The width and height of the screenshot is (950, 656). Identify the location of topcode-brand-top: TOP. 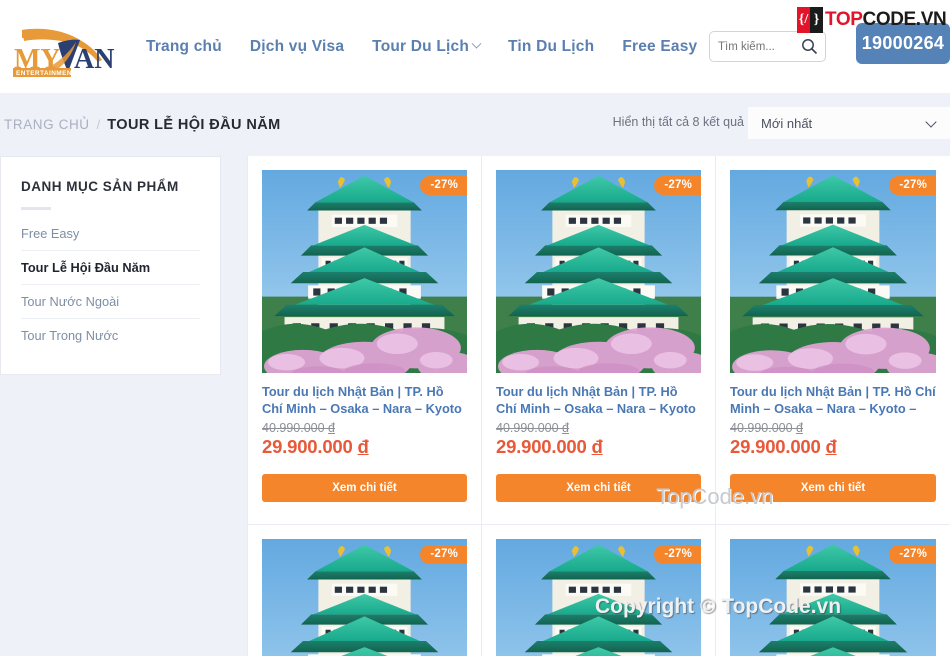
(844, 19).